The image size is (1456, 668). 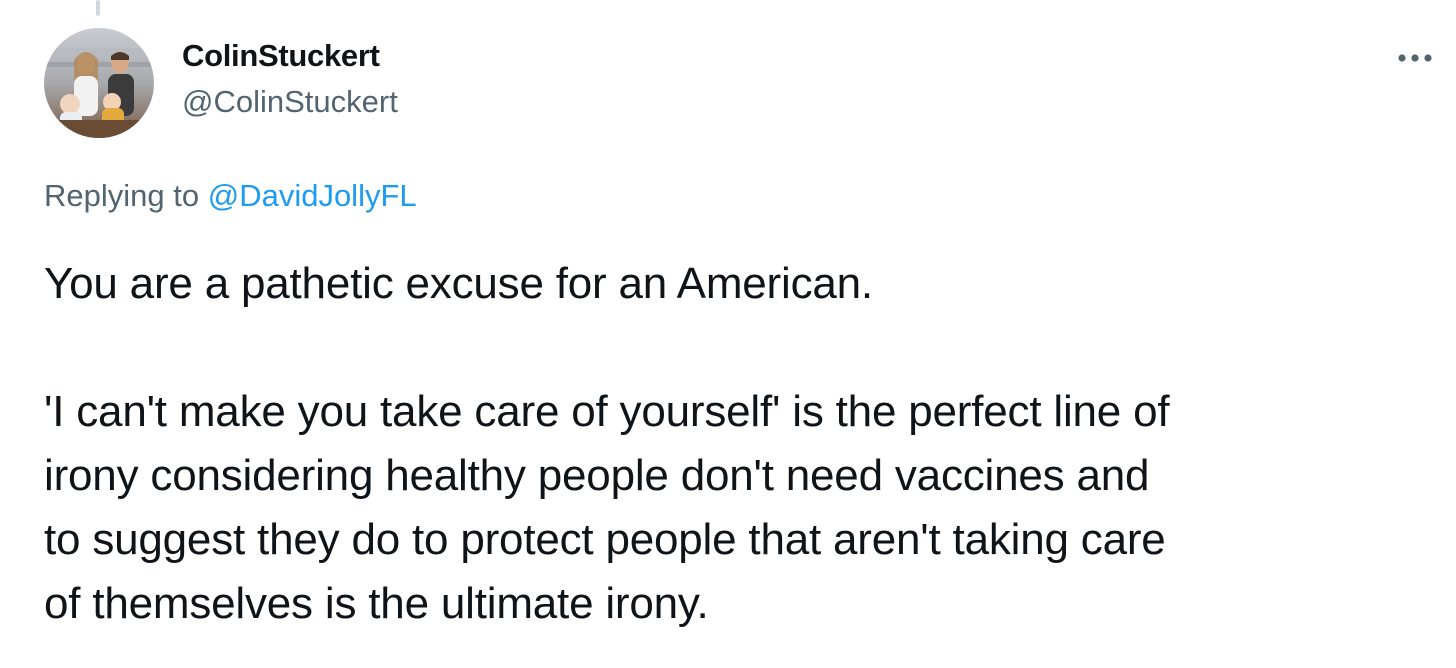 What do you see at coordinates (376, 603) in the screenshot?
I see `tweet-text-line: of themselves is the ultimate irony.` at bounding box center [376, 603].